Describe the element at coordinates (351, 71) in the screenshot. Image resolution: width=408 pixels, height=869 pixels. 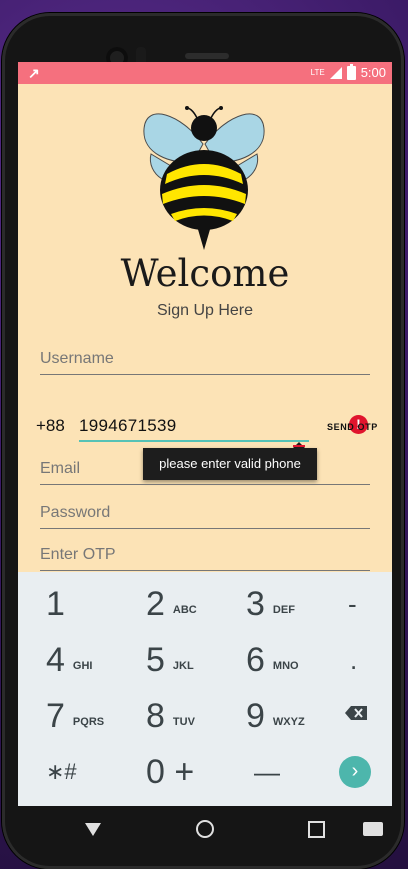
I see `battery-icon` at that location.